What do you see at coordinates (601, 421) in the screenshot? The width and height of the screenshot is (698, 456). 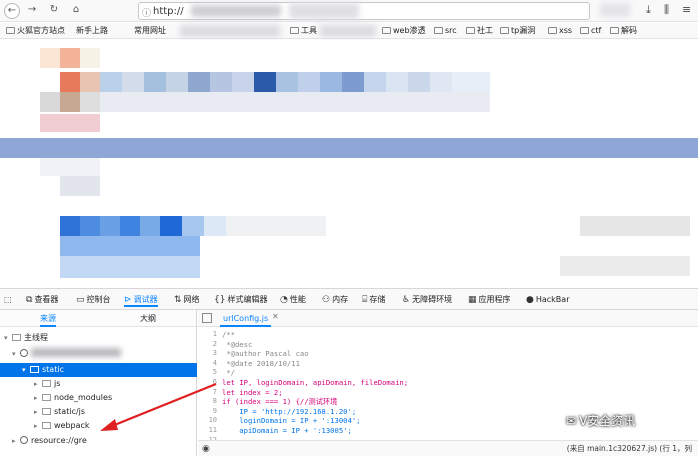 I see `watermark: ✉ V安全资讯` at bounding box center [601, 421].